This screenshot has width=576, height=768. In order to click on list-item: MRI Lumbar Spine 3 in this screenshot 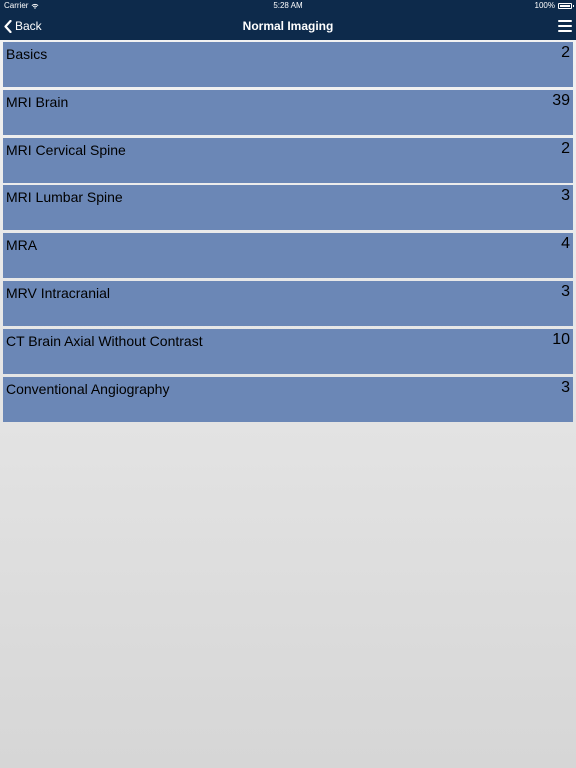, I will do `click(288, 208)`.